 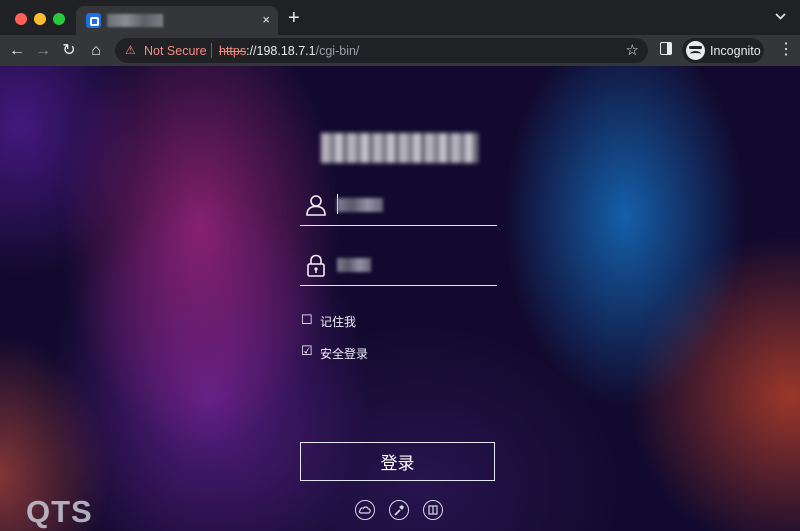 I want to click on url-path: /cgi-bin/, so click(x=337, y=51).